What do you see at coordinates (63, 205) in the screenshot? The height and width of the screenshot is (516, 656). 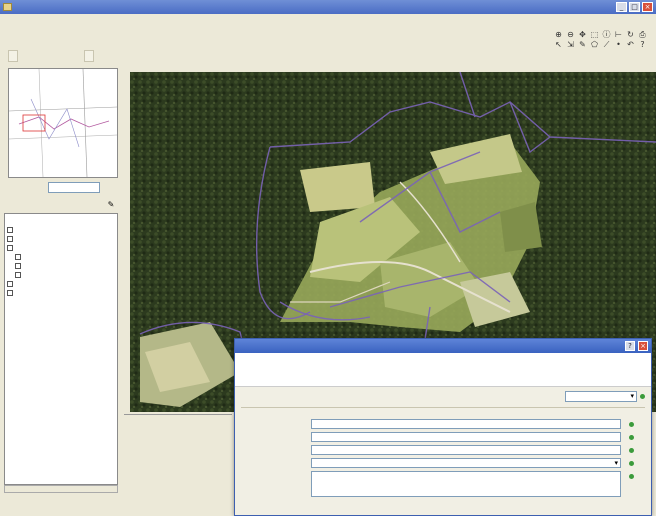 I see `layers-header: ✎` at bounding box center [63, 205].